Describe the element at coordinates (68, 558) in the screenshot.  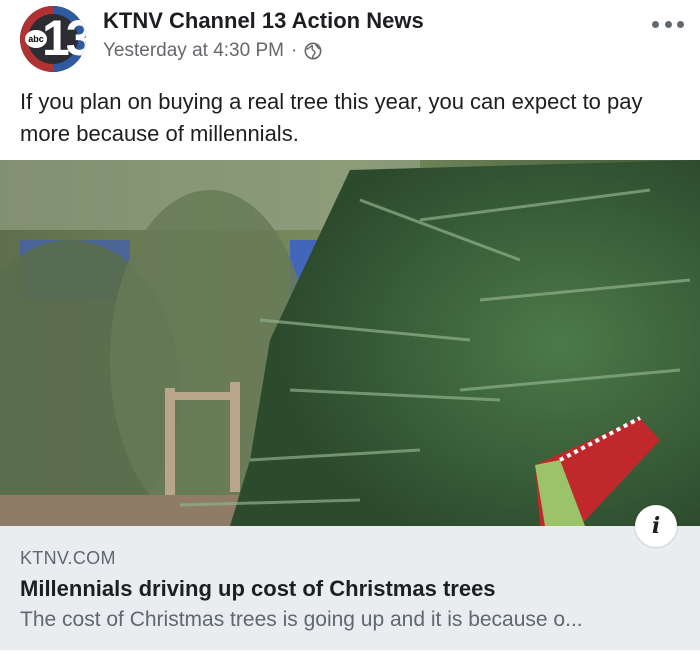
I see `link-domain: KTNV.COM` at that location.